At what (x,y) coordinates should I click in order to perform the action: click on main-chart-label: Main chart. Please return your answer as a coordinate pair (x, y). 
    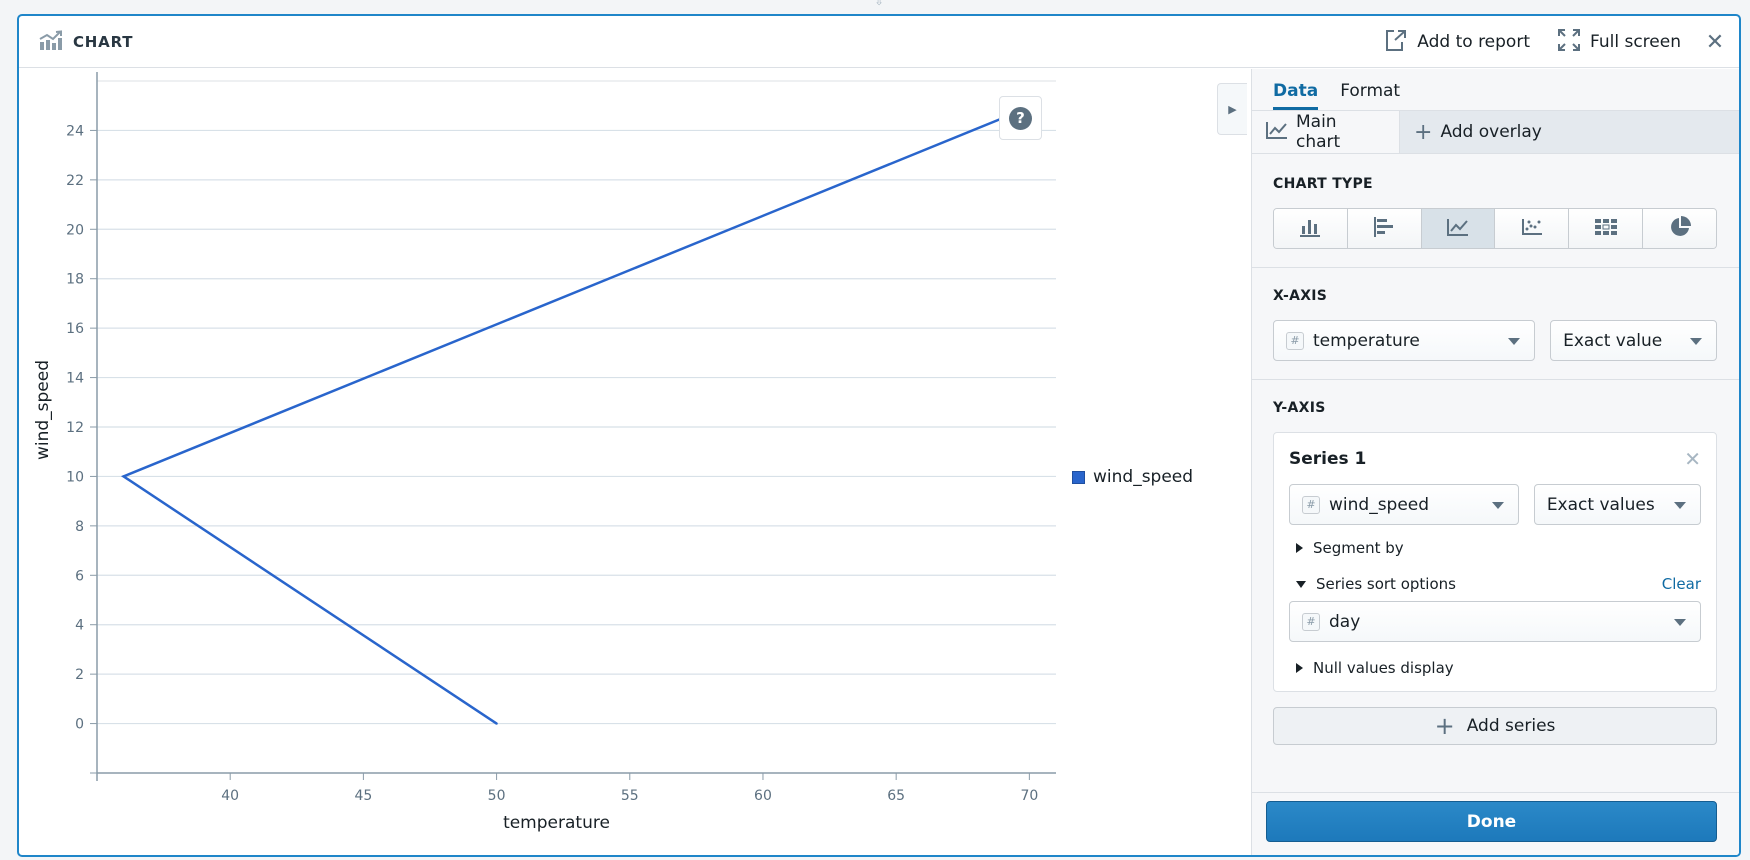
    Looking at the image, I should click on (1318, 132).